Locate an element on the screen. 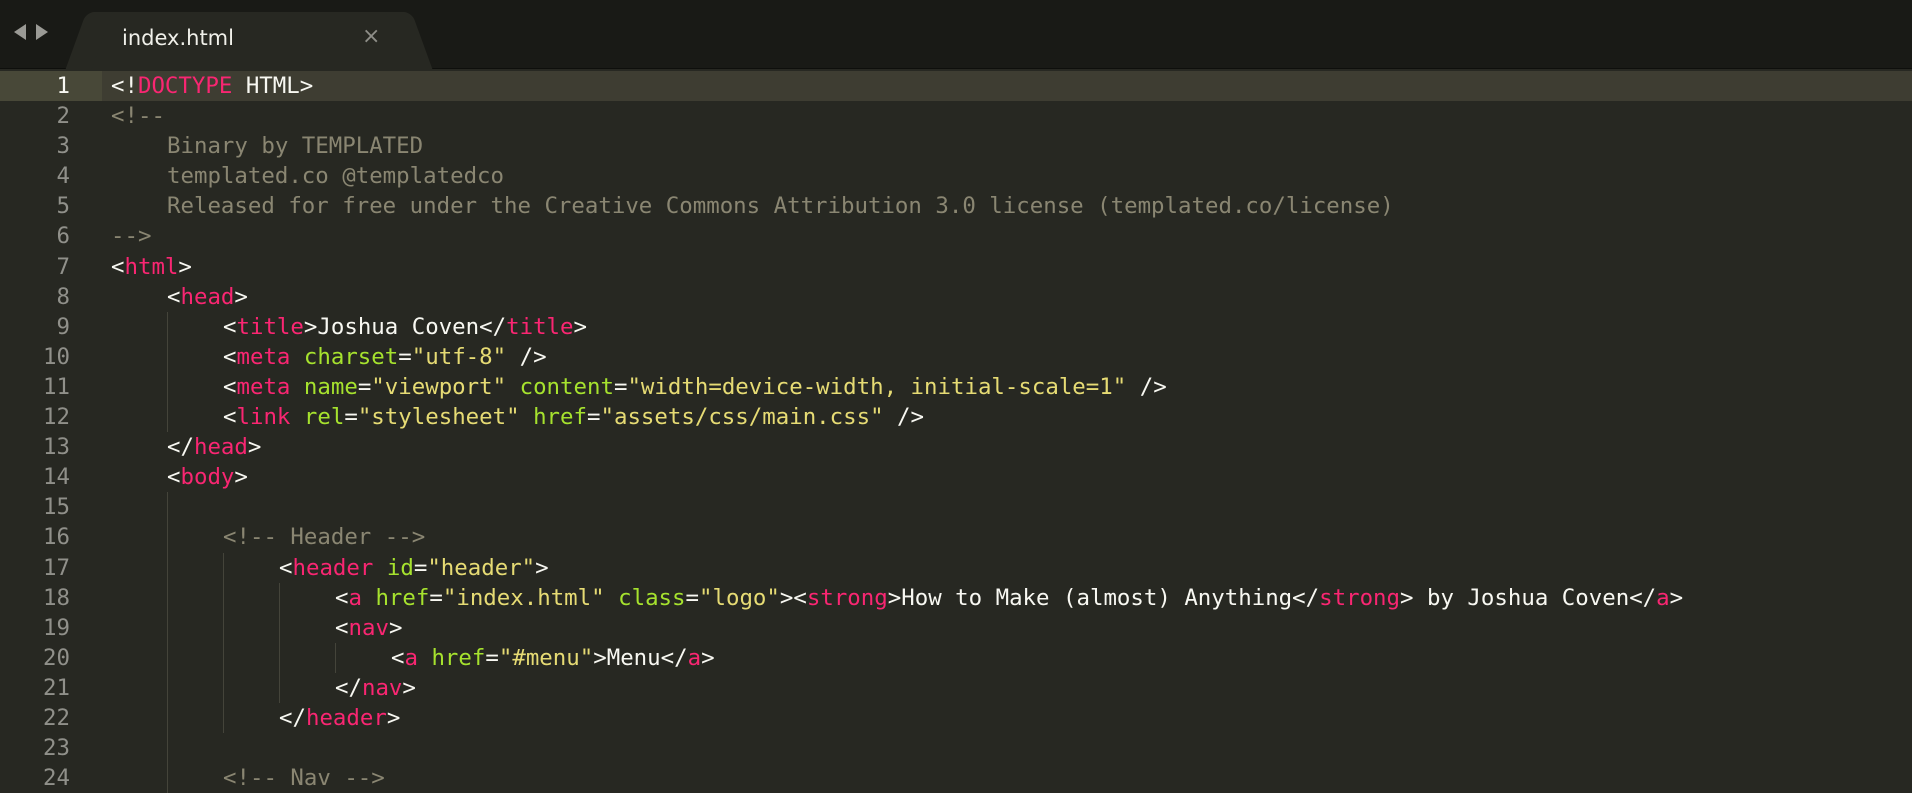 This screenshot has height=793, width=1912. syntax-token: rel is located at coordinates (324, 417).